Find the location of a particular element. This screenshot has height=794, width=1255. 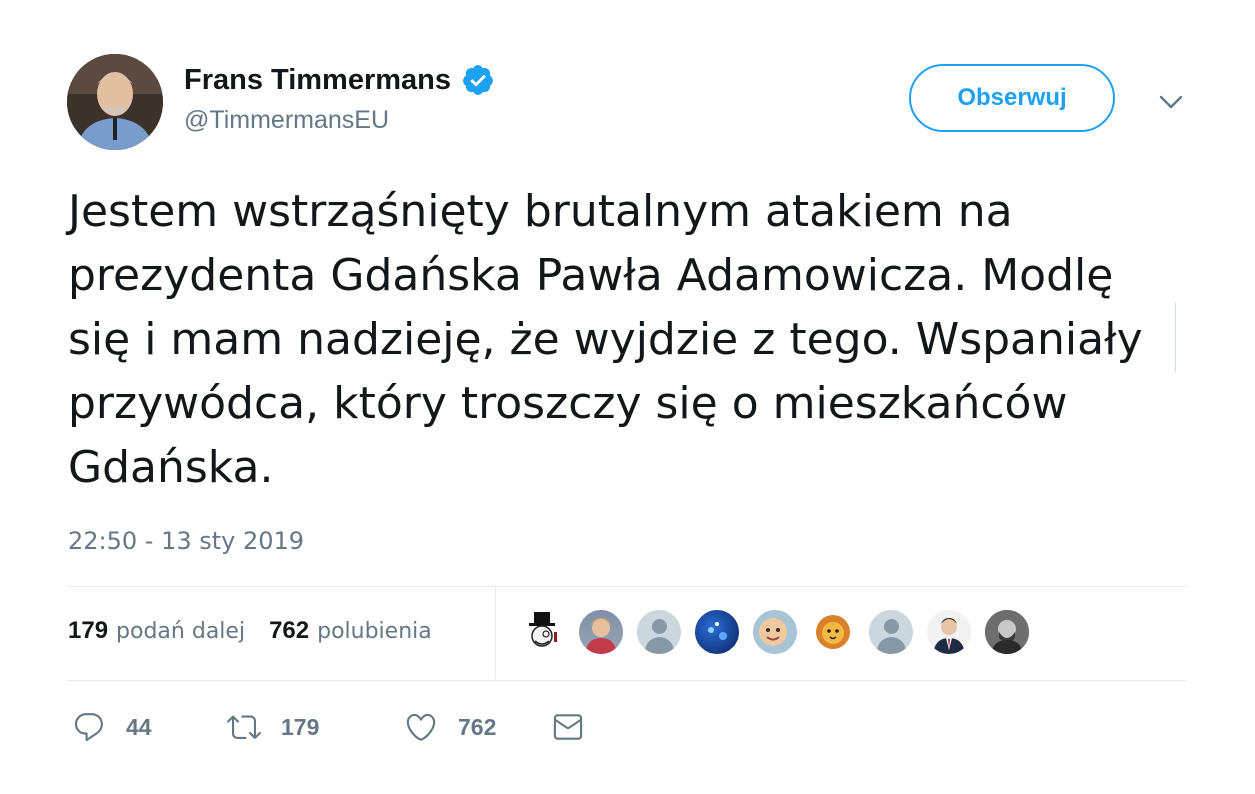

reply-button: 44 is located at coordinates (149, 727).